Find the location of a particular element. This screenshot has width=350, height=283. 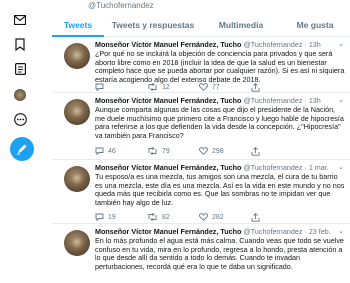

like-button: 298 is located at coordinates (225, 151).